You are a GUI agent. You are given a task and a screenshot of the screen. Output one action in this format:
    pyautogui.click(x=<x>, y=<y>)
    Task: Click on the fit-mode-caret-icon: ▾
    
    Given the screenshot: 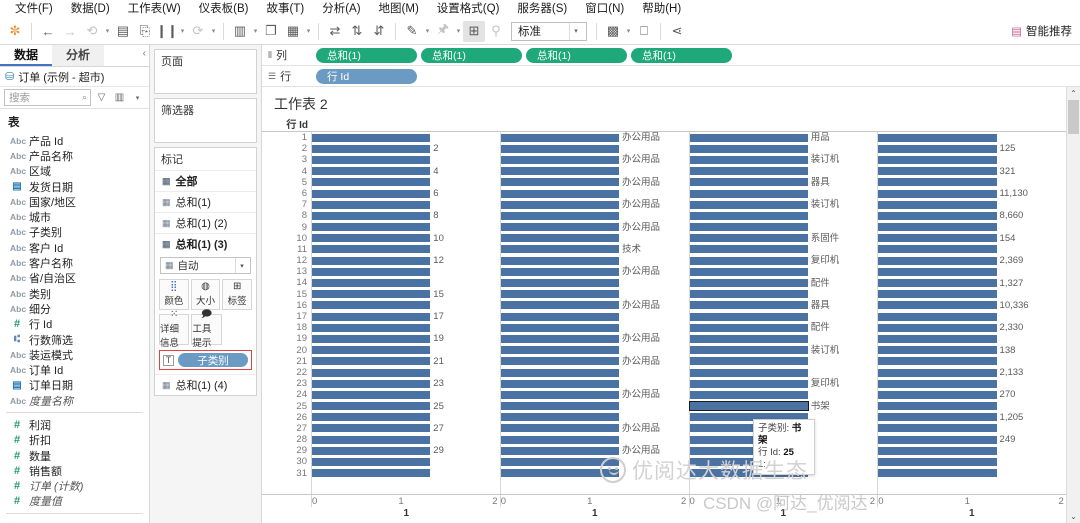 What is the action you would take?
    pyautogui.click(x=575, y=31)
    